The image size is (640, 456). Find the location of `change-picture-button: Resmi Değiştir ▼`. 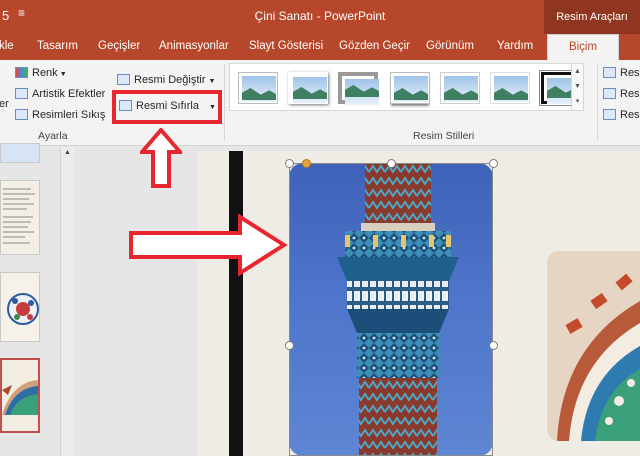

change-picture-button: Resmi Değiştir ▼ is located at coordinates (166, 80).